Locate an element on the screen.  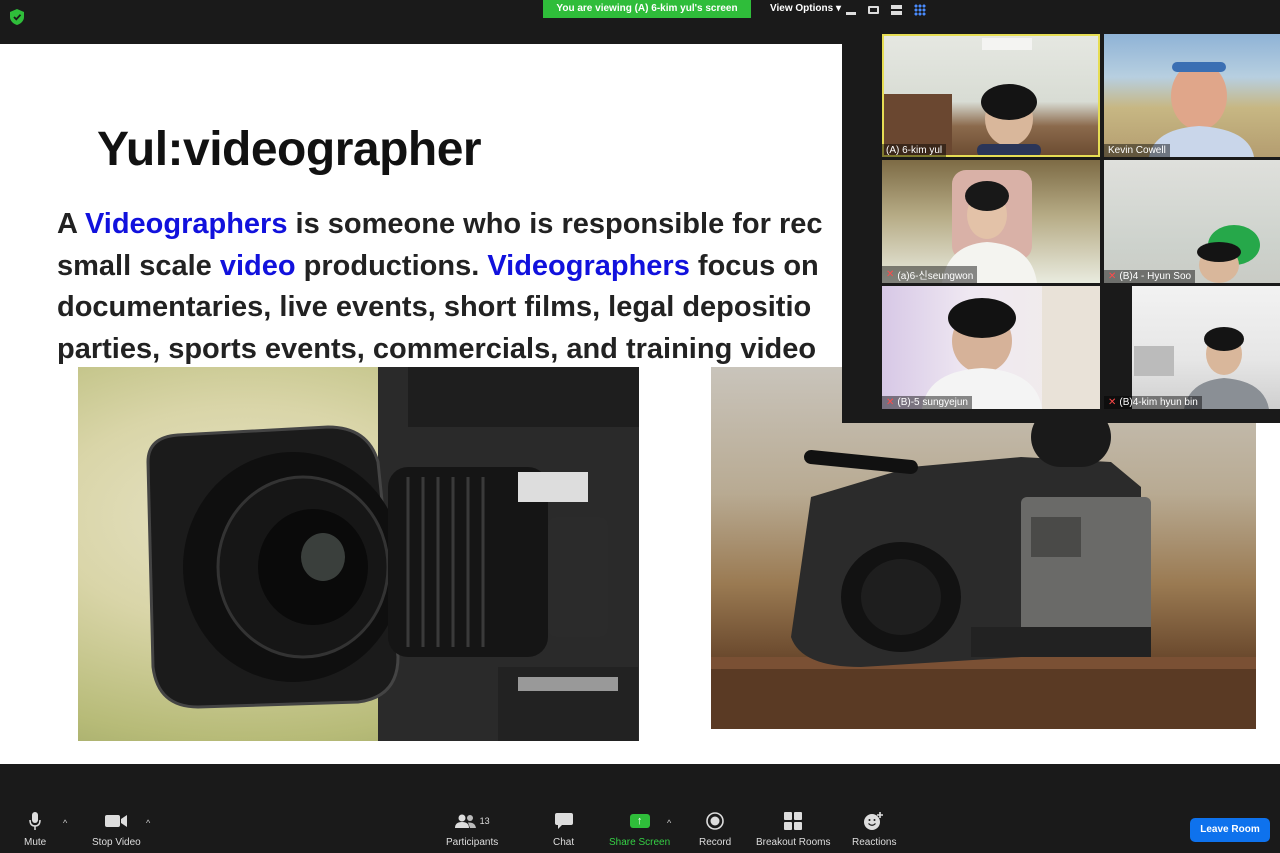
thumbnail-view-icon is located at coordinates (873, 10).